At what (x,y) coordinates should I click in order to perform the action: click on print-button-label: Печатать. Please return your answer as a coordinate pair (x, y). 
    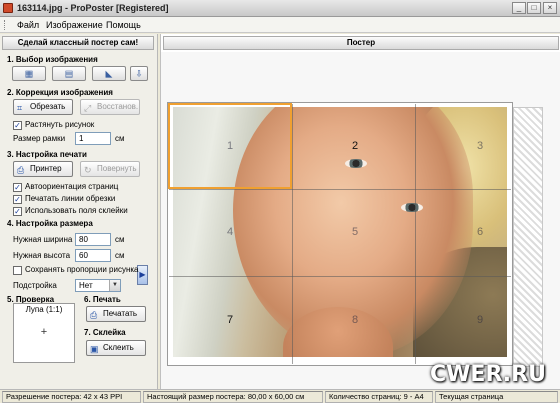
    Looking at the image, I should click on (120, 313).